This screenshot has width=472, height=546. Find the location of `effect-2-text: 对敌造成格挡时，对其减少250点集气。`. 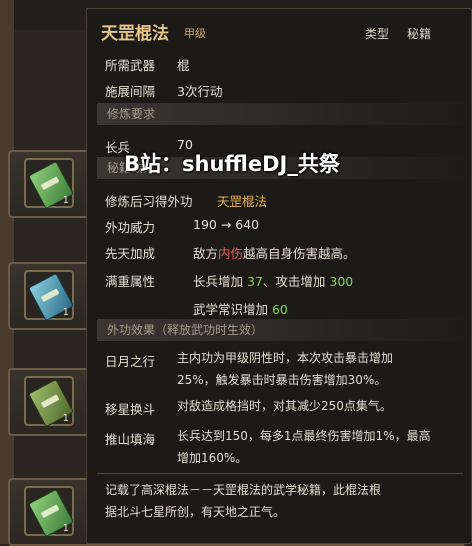

effect-2-text: 对敌造成格挡时，对其减少250点集气。 is located at coordinates (284, 406).